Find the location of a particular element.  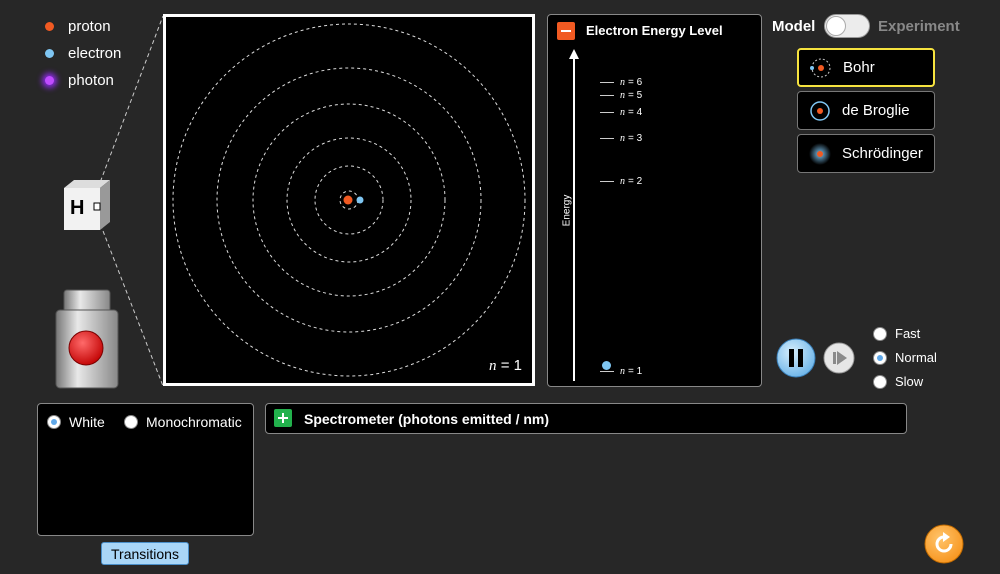

light-mono-radio is located at coordinates (131, 422).